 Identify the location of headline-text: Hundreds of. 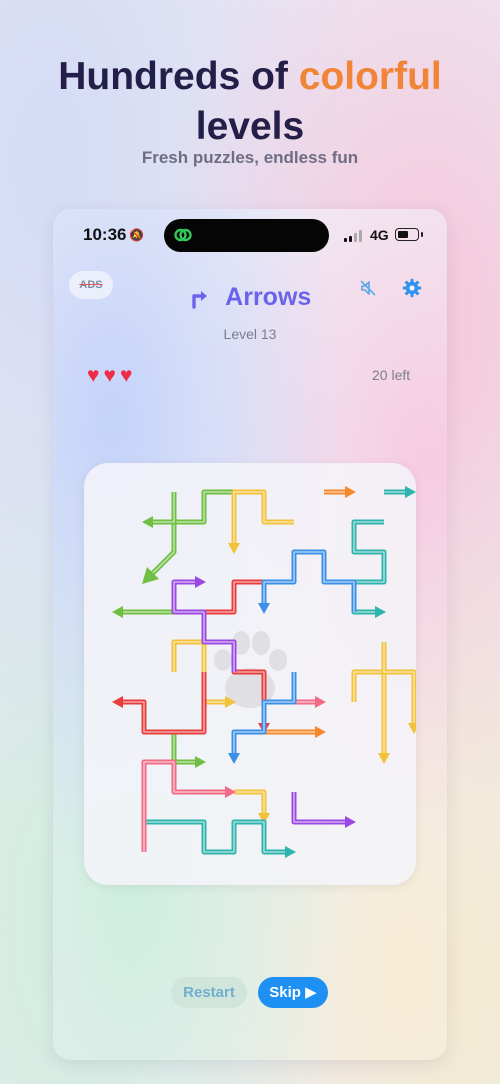
(178, 76).